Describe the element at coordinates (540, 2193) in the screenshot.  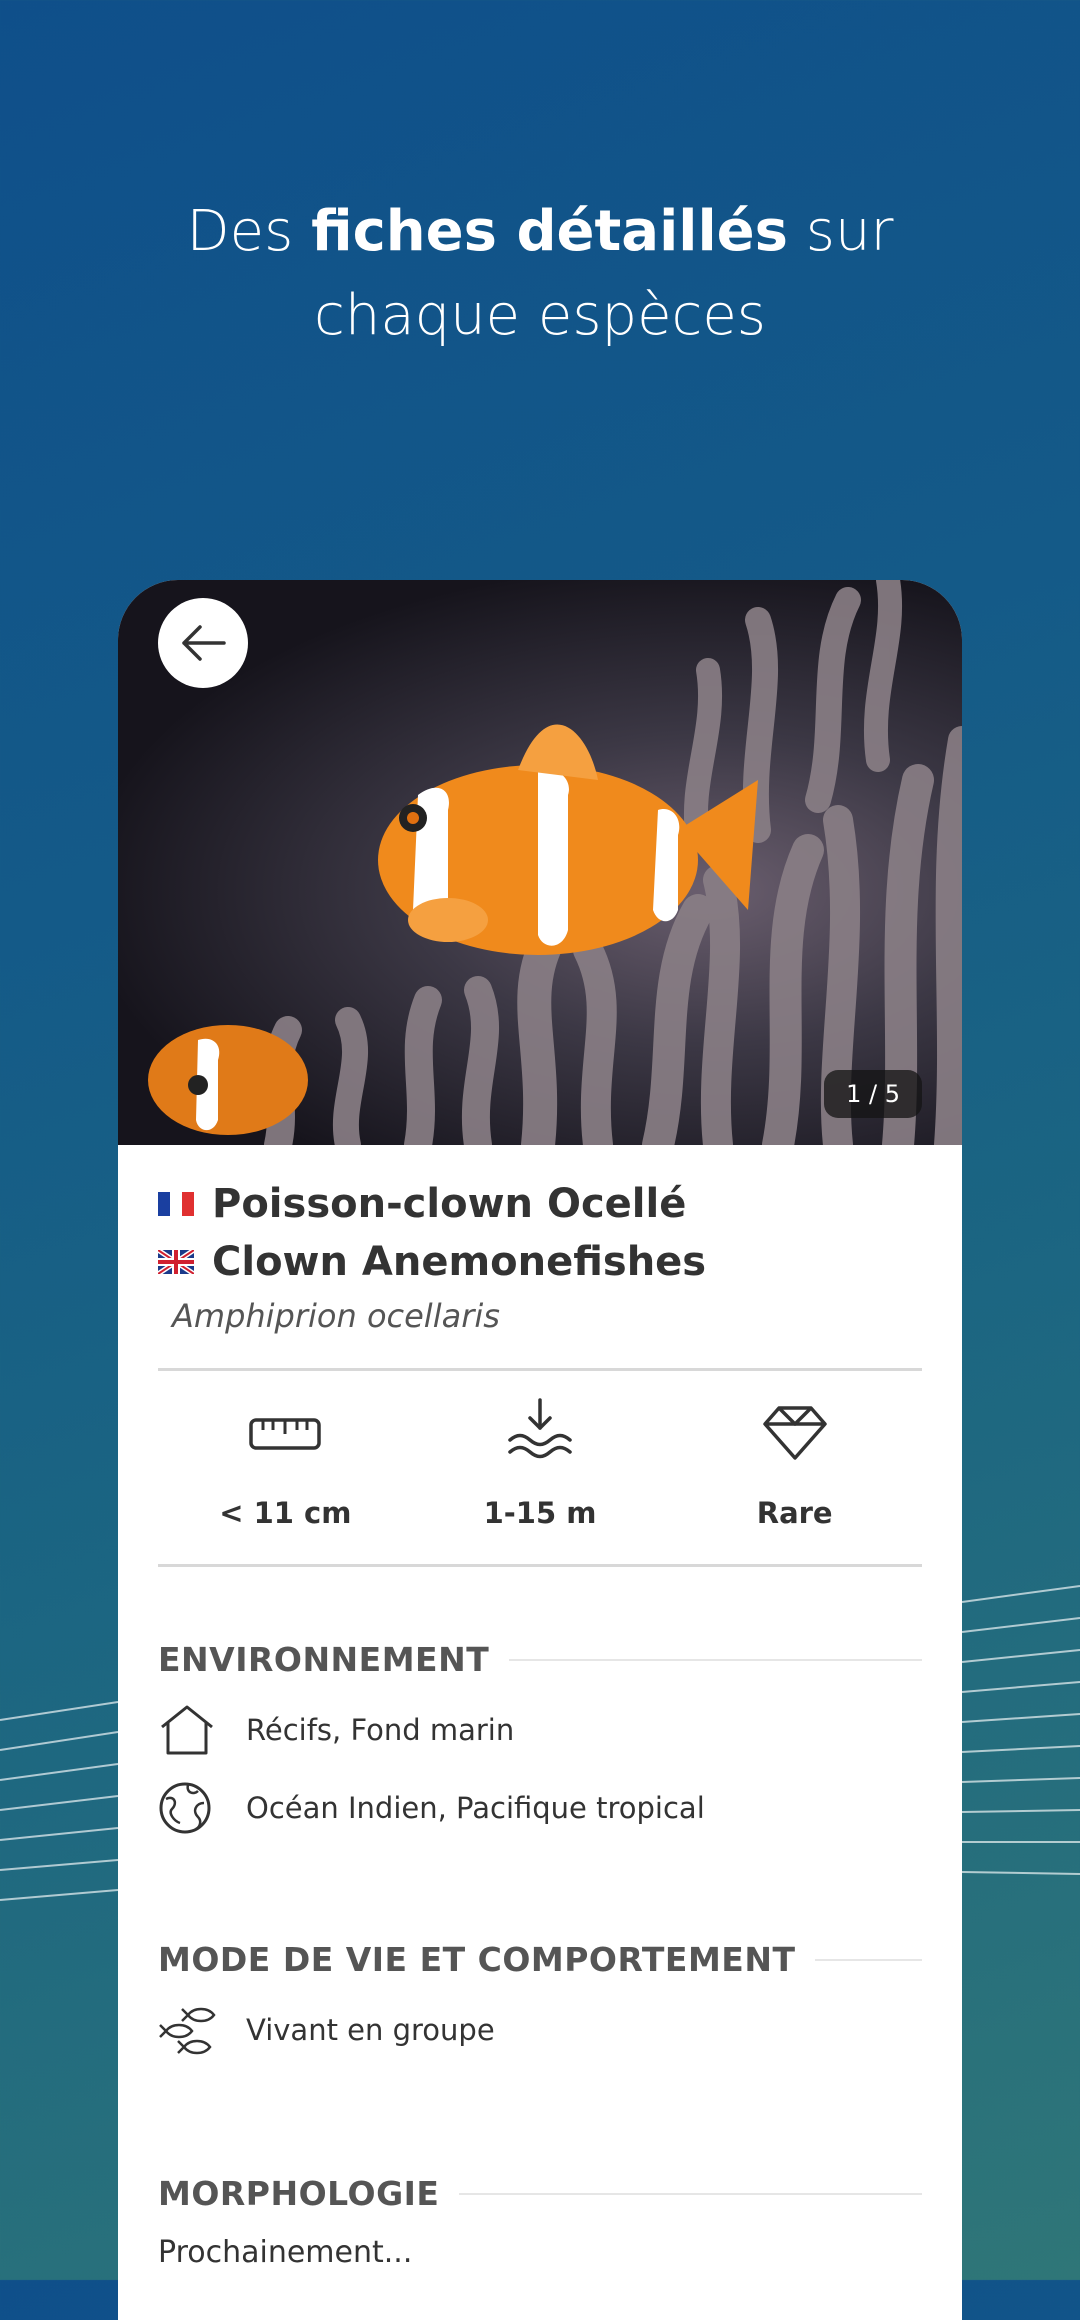
I see `section-title: MORPHOLOGIE` at that location.